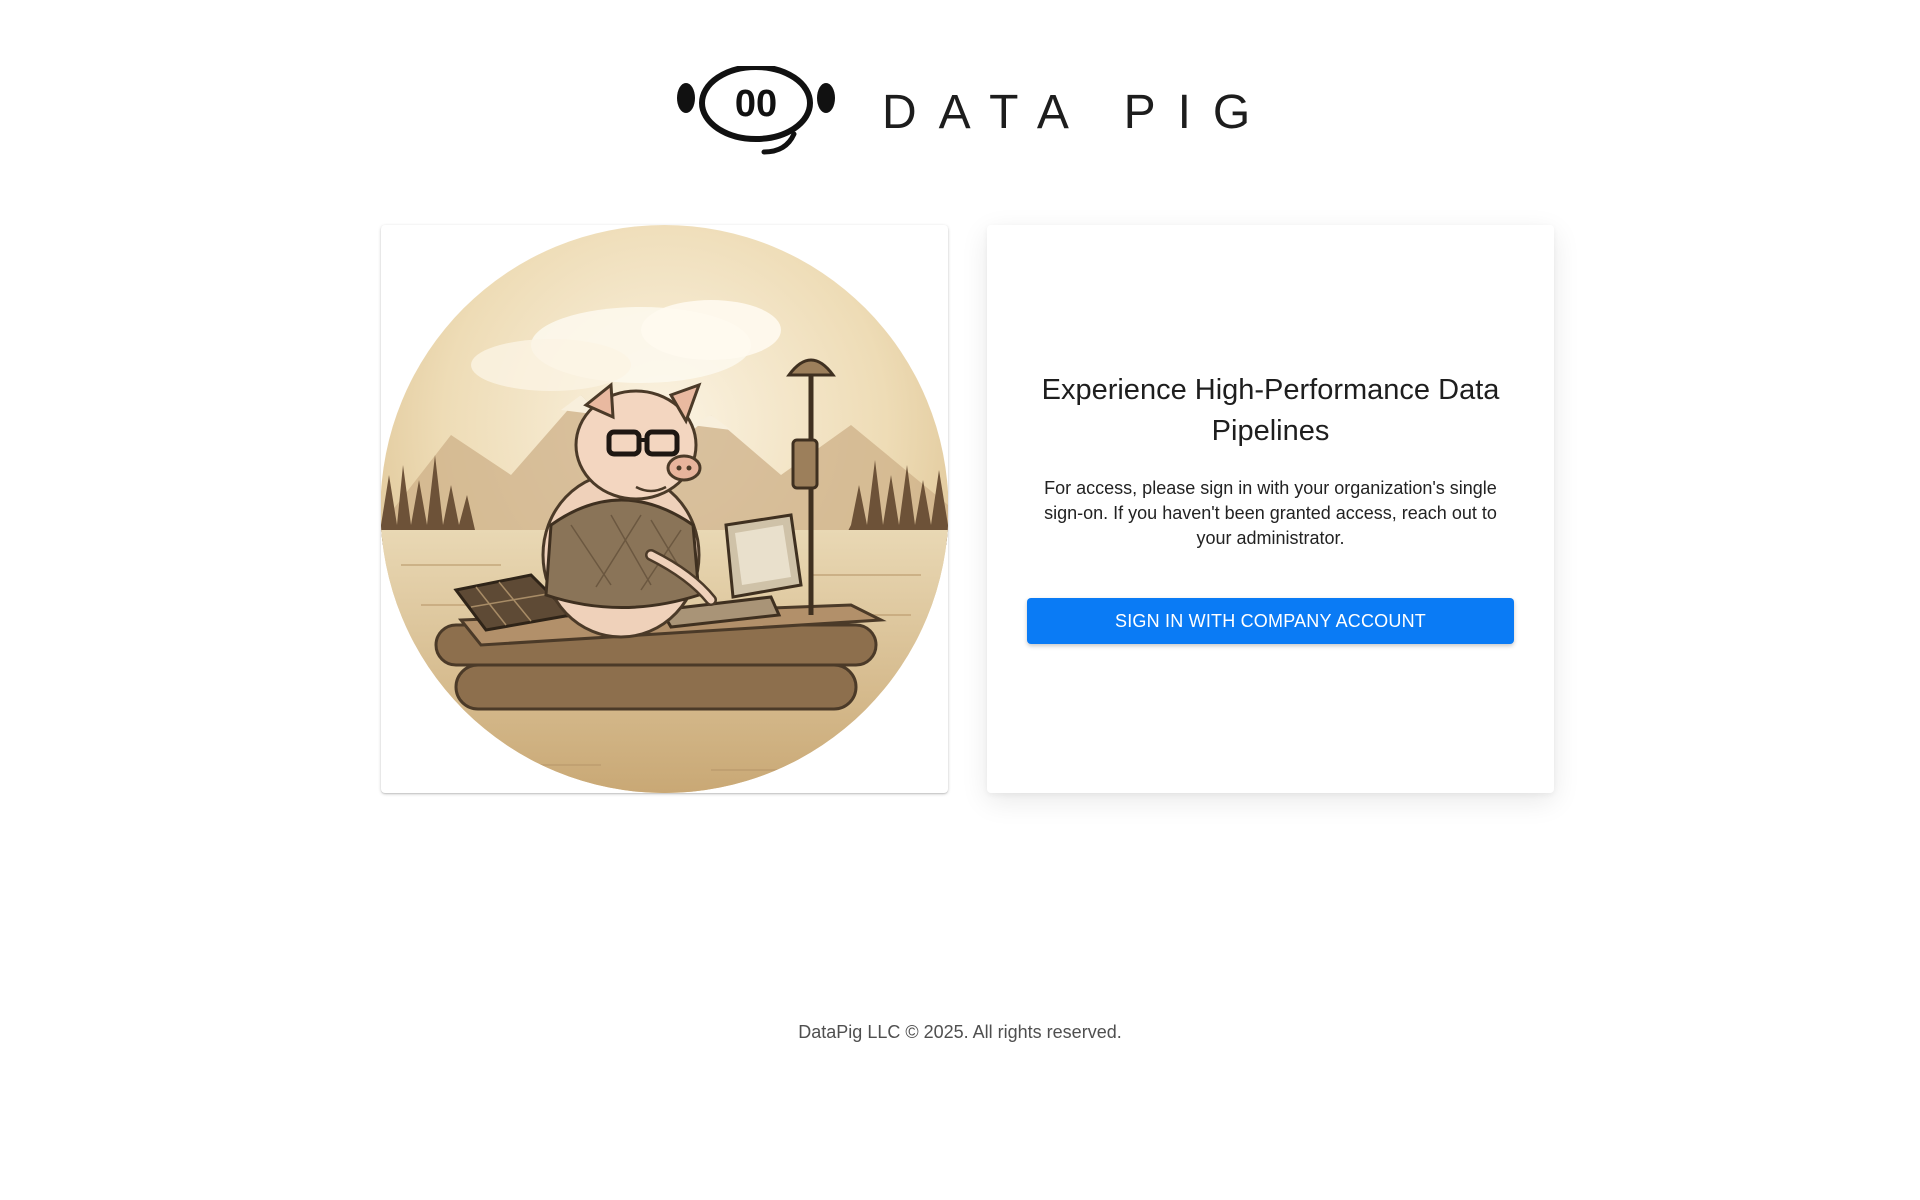 The width and height of the screenshot is (1920, 1200). I want to click on brand-logo: 00 DATA PIG, so click(974, 111).